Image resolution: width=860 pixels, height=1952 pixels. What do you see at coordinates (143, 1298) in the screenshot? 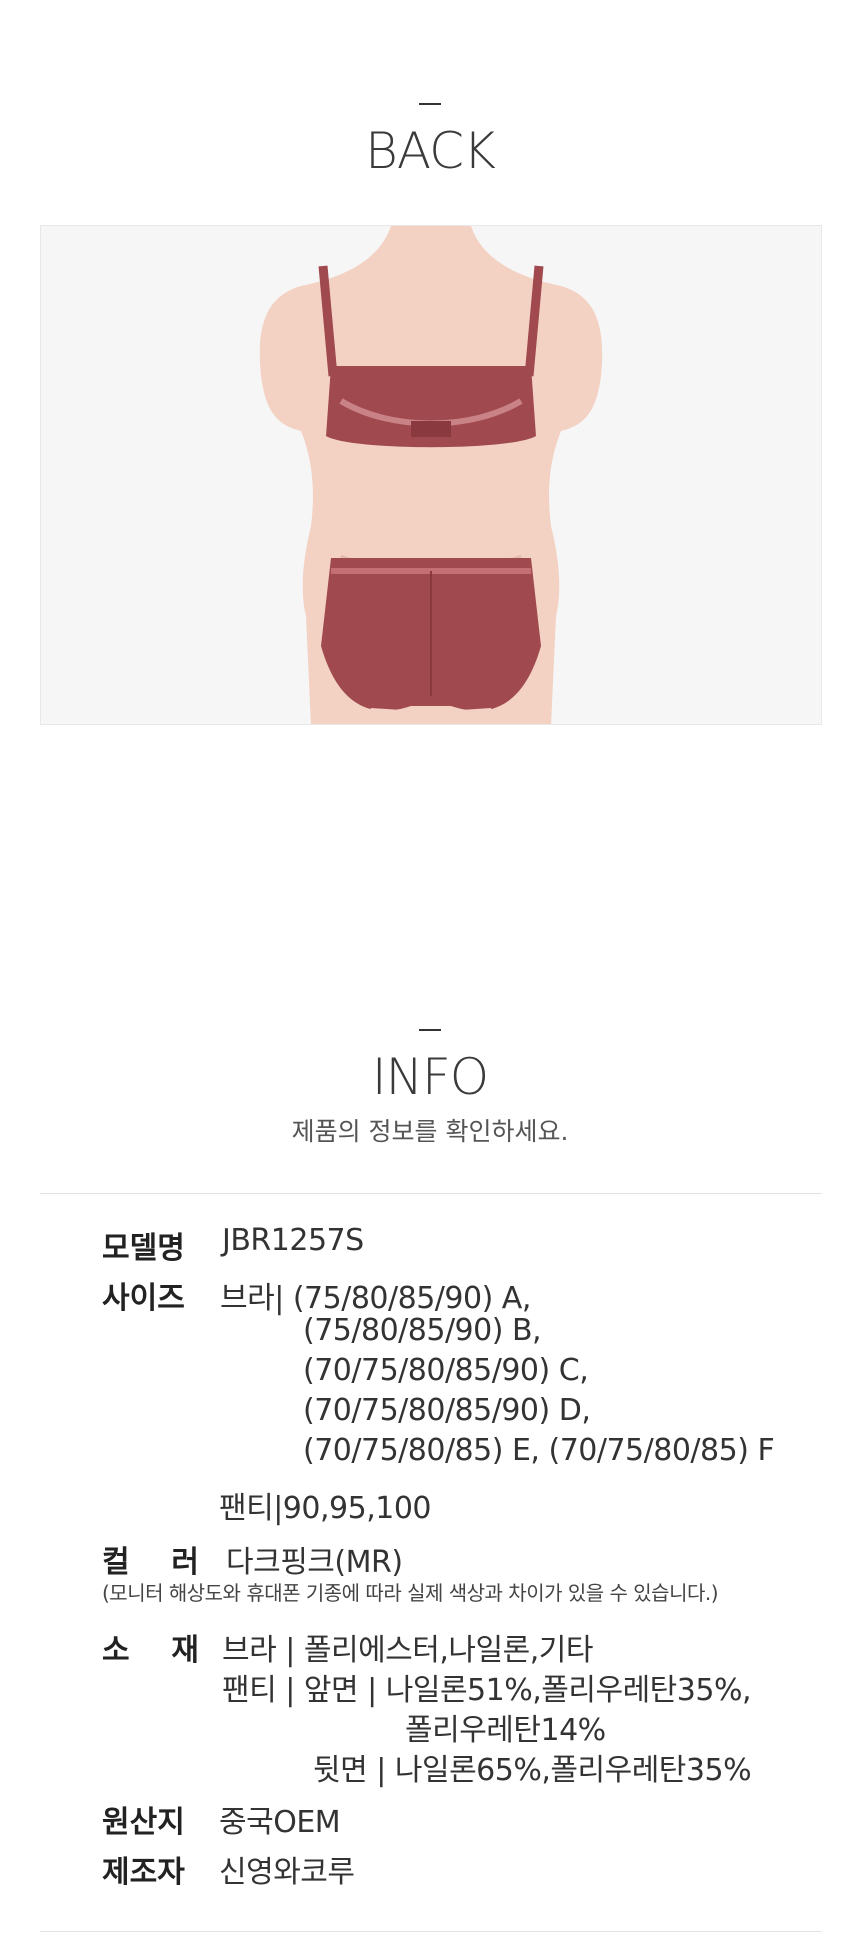
I see `size-label: 사이즈` at bounding box center [143, 1298].